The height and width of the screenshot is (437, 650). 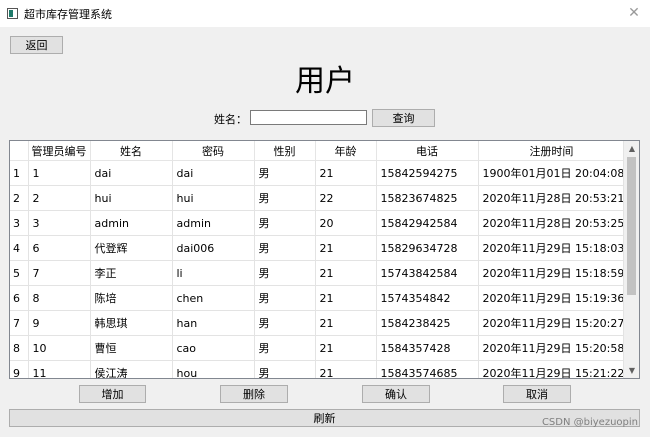 What do you see at coordinates (213, 151) in the screenshot?
I see `column-header: 密码` at bounding box center [213, 151].